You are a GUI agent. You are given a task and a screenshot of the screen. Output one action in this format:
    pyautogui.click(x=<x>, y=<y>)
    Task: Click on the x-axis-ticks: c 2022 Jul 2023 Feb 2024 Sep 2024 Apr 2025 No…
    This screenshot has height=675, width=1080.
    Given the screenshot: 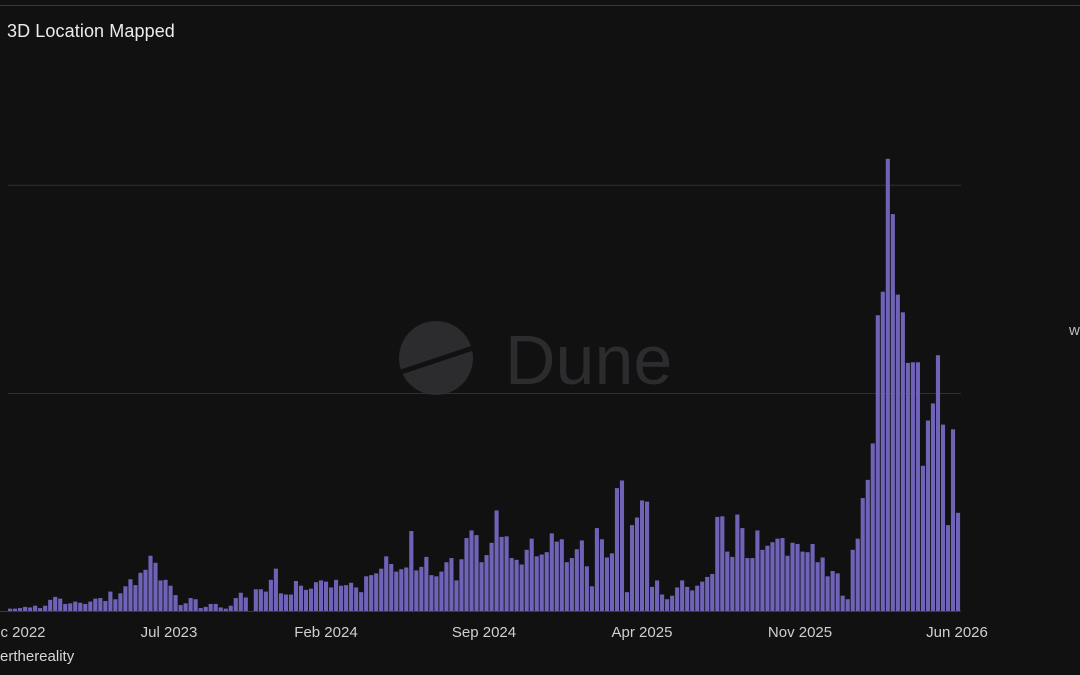 What is the action you would take?
    pyautogui.click(x=493, y=632)
    